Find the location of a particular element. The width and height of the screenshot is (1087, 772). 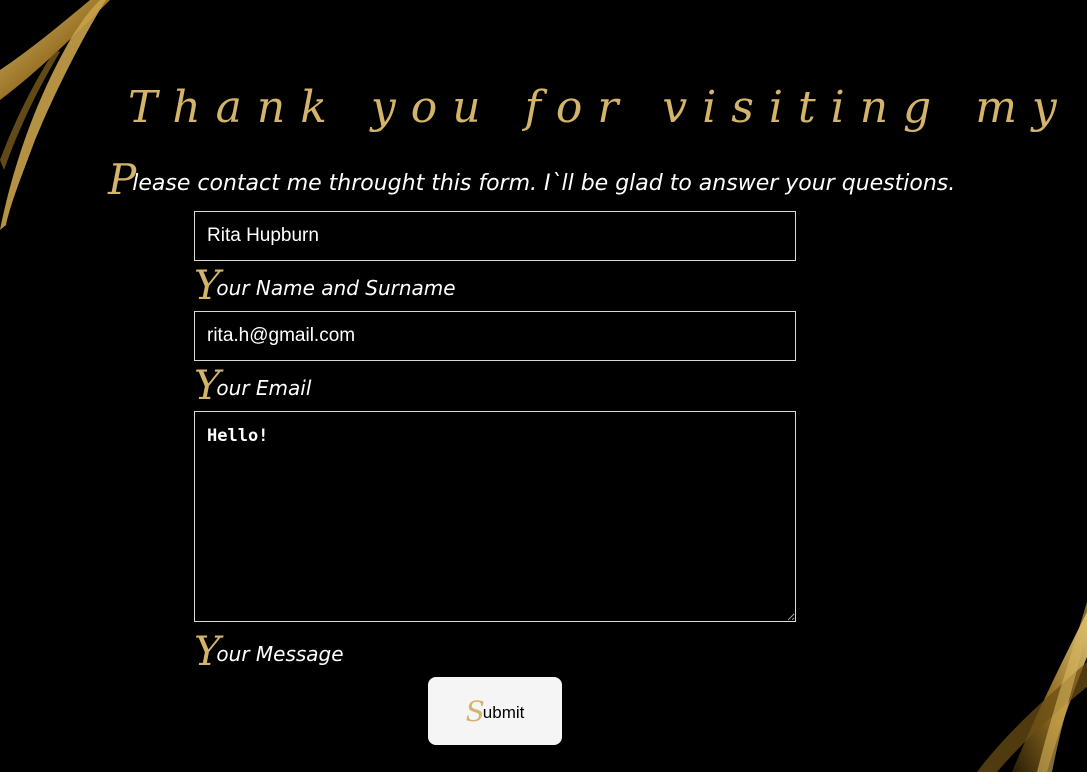

submit-button: Submit is located at coordinates (495, 711).